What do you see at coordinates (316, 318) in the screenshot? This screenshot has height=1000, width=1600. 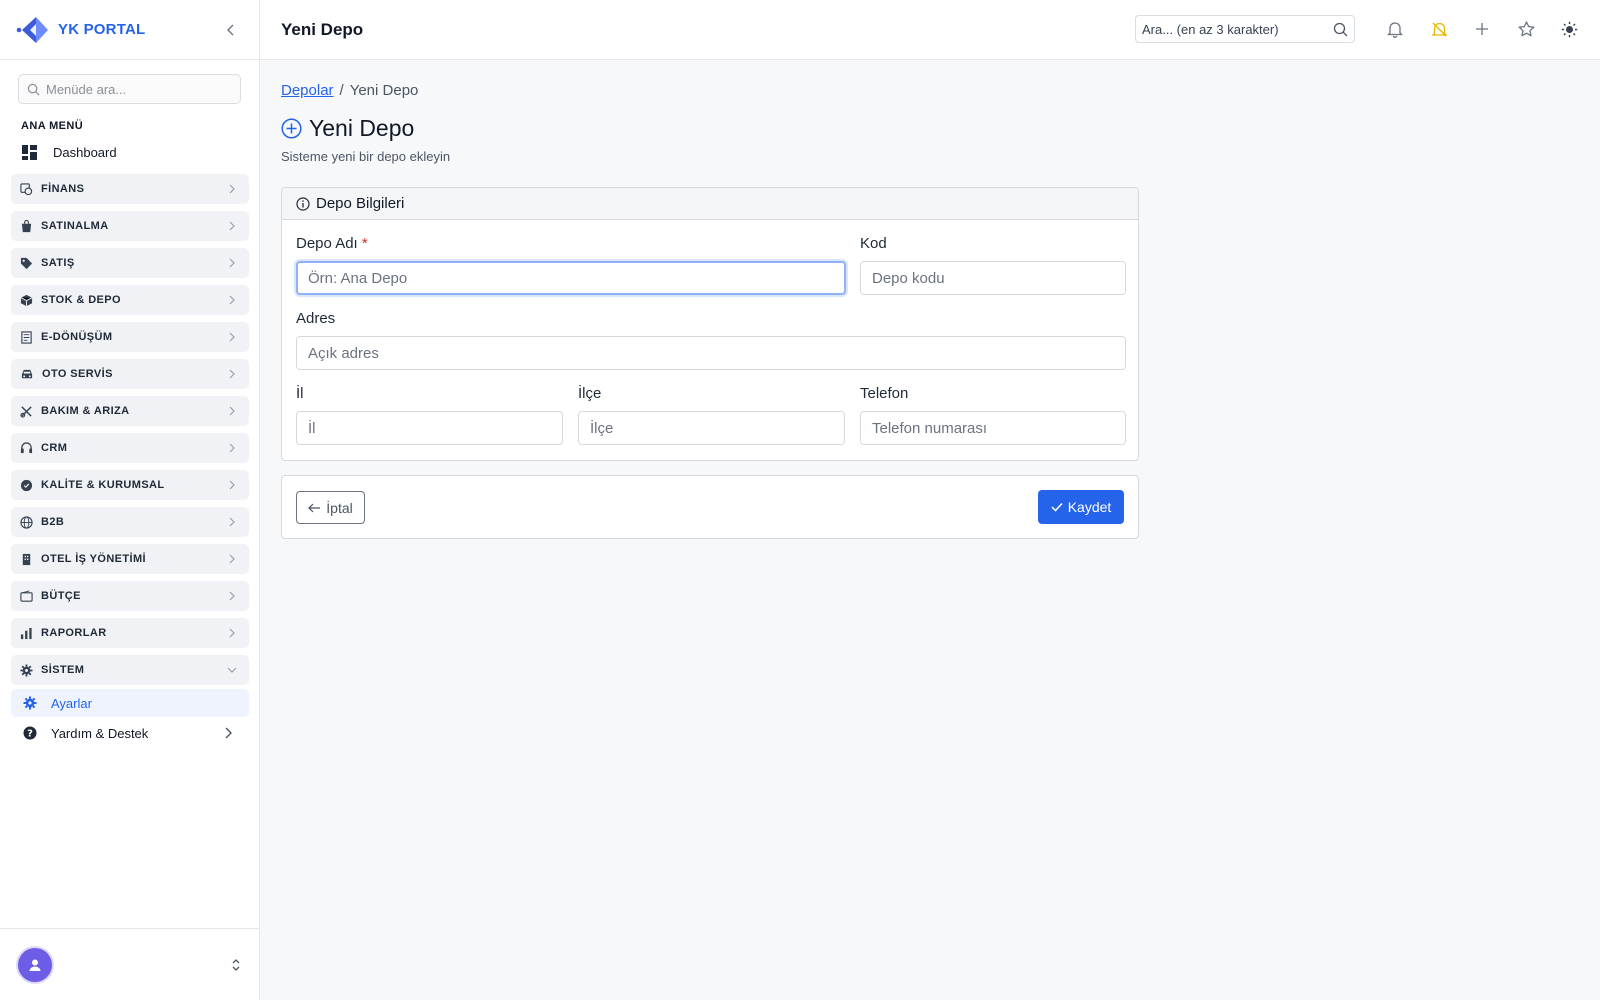 I see `address-label: Adres` at bounding box center [316, 318].